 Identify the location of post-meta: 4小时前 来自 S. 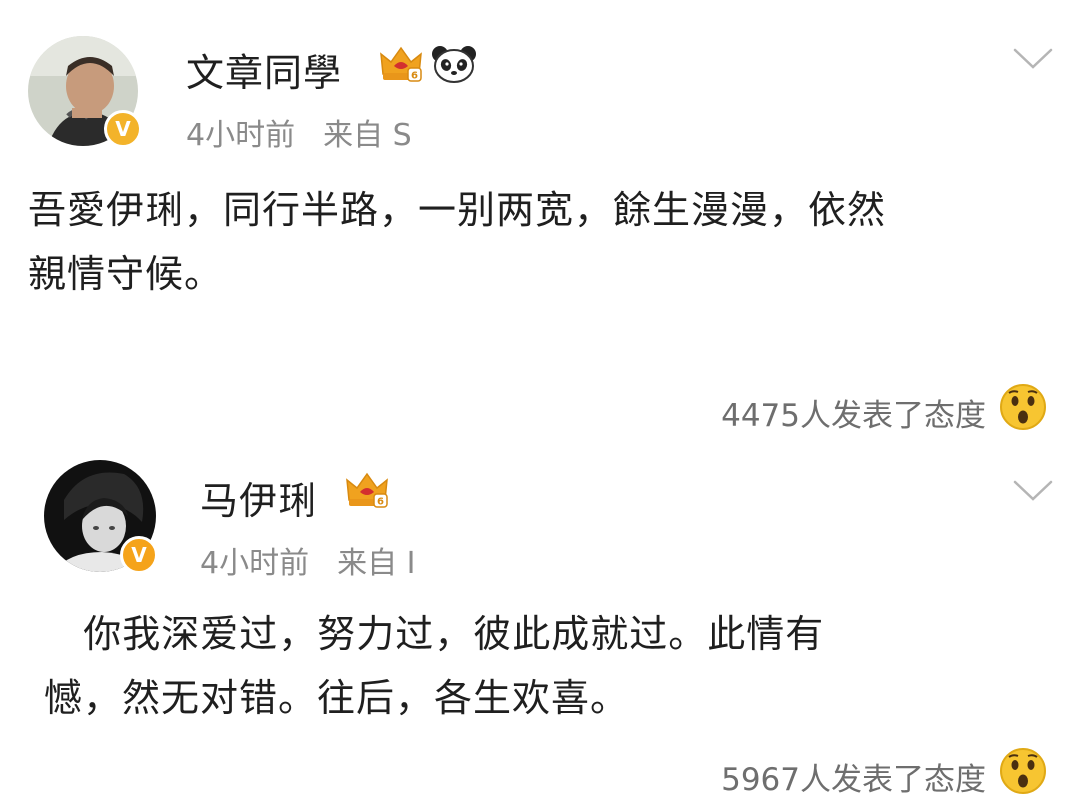
(299, 132).